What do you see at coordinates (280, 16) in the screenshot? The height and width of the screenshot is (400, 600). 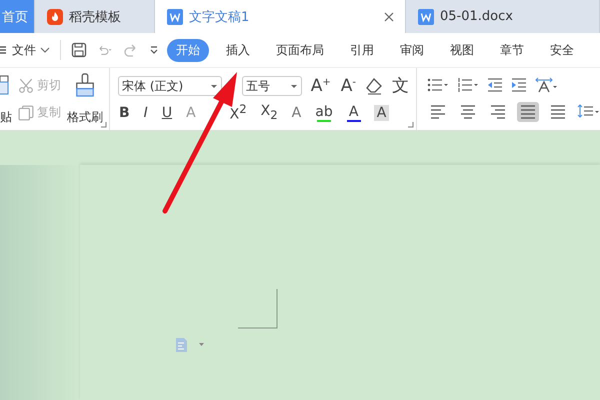 I see `document-tab: 文字文稿1` at bounding box center [280, 16].